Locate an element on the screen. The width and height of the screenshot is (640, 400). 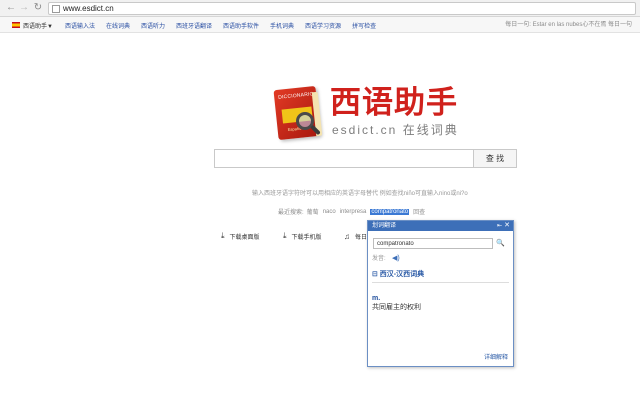
reload-icon: ↻ is located at coordinates (38, 8).